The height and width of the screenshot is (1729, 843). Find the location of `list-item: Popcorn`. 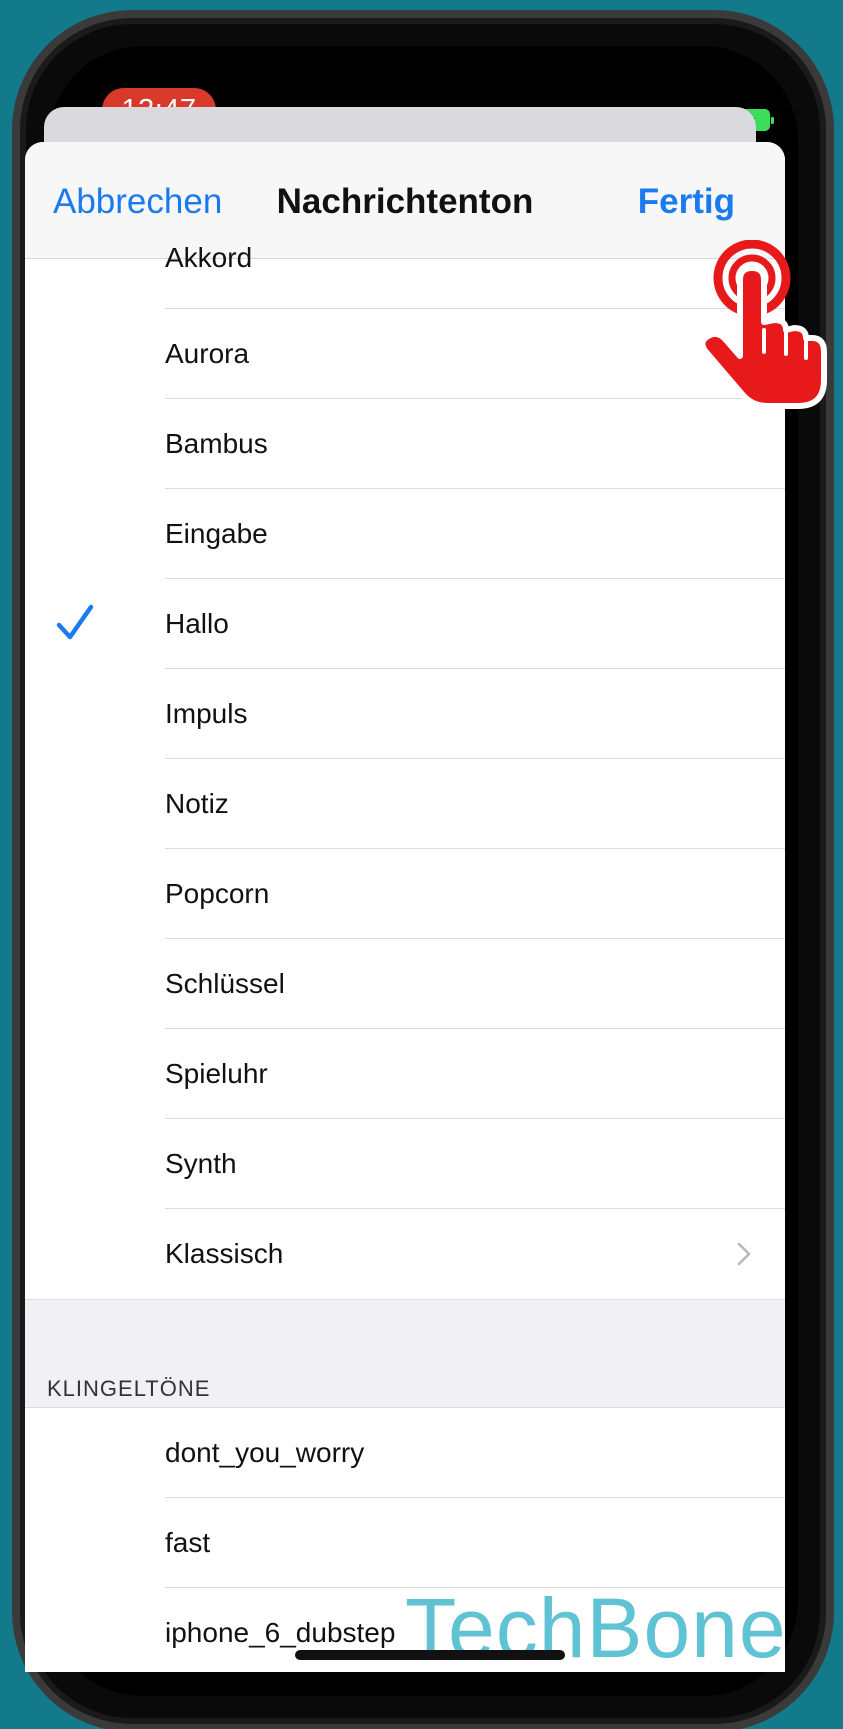

list-item: Popcorn is located at coordinates (405, 894).